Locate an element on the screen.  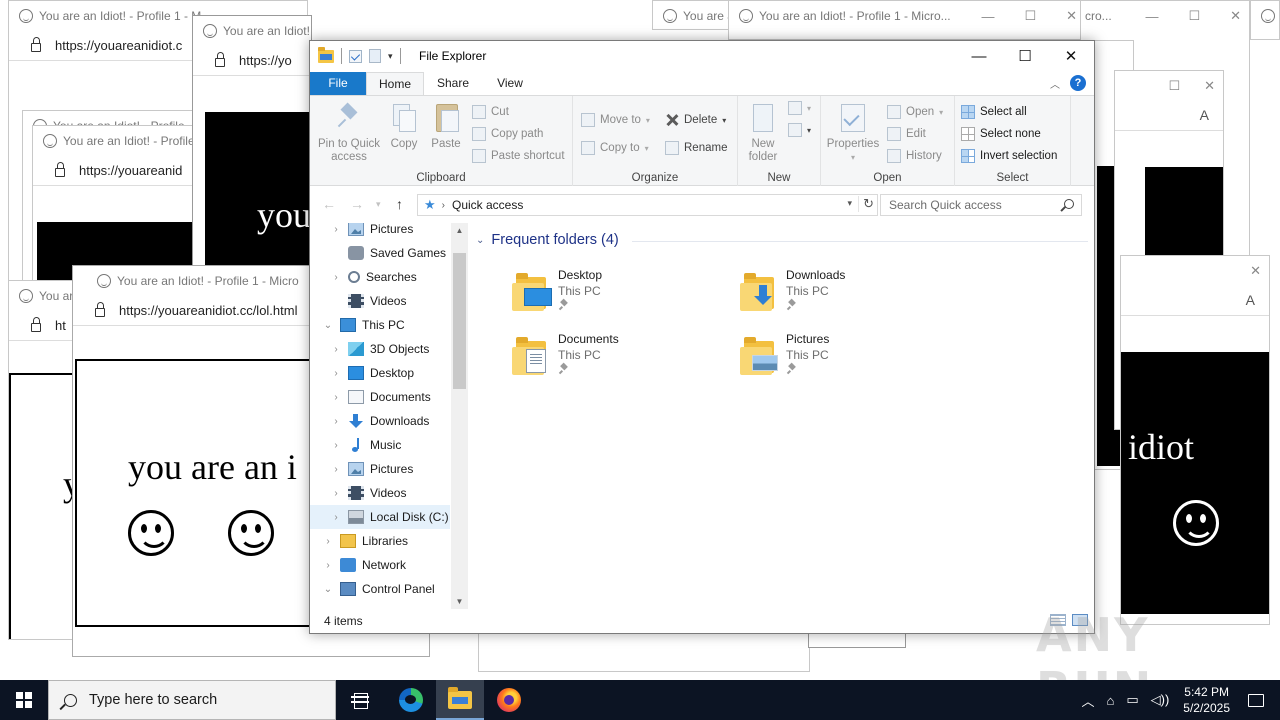
back-arrow-icon: ← is located at coordinates (329, 204).